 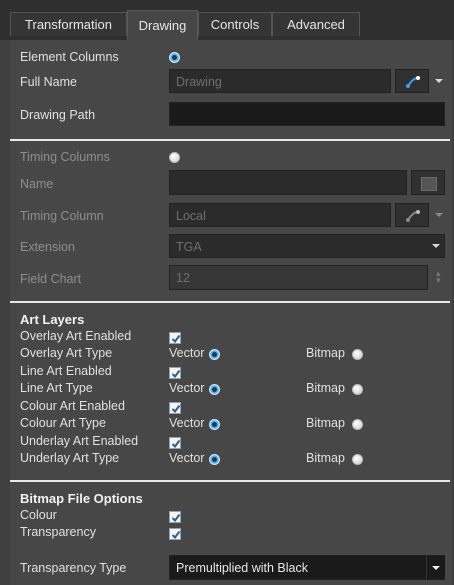 What do you see at coordinates (307, 114) in the screenshot?
I see `drawing-path-field` at bounding box center [307, 114].